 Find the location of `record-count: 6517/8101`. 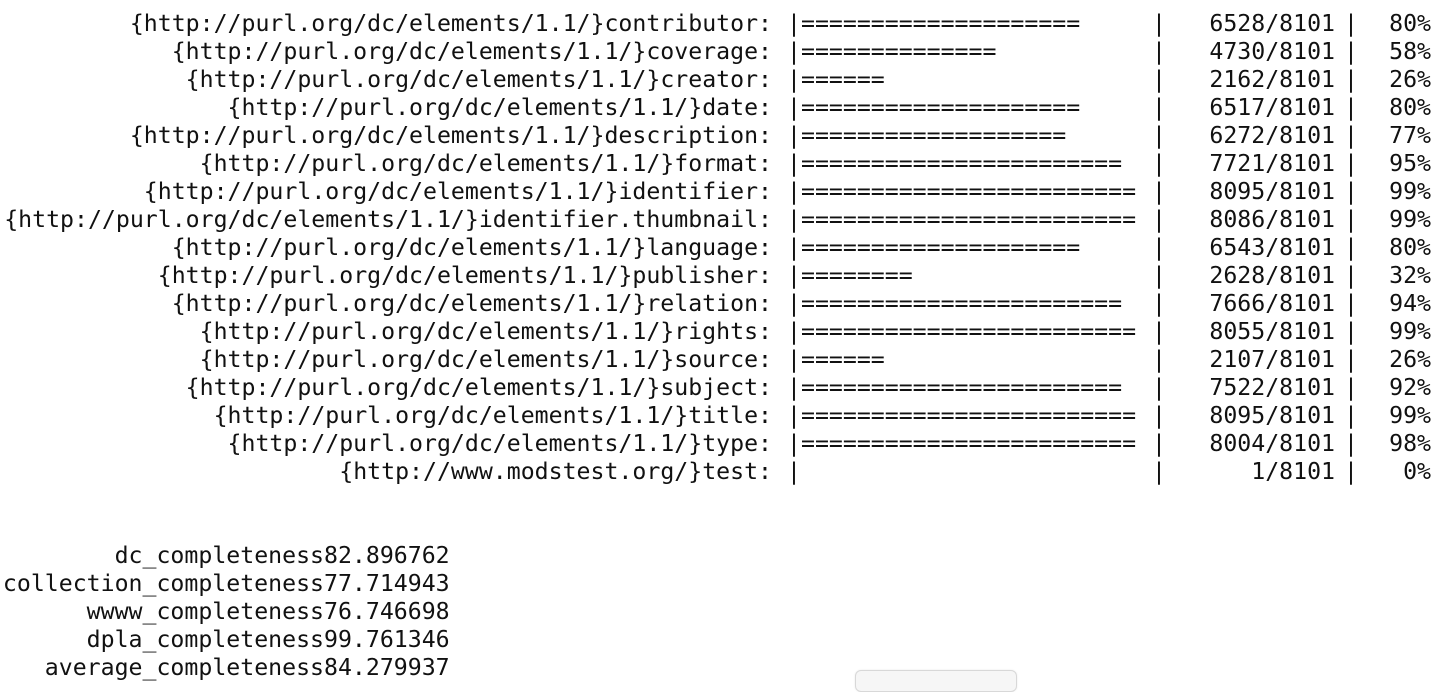

record-count: 6517/8101 is located at coordinates (1272, 107).